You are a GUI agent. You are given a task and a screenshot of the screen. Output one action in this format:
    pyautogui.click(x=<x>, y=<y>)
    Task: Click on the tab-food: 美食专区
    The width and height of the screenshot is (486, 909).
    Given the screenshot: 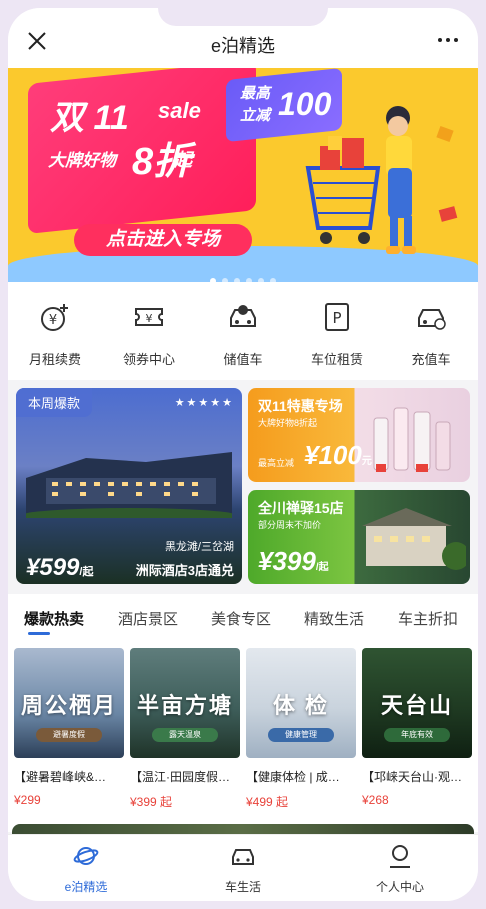 What is the action you would take?
    pyautogui.click(x=241, y=618)
    